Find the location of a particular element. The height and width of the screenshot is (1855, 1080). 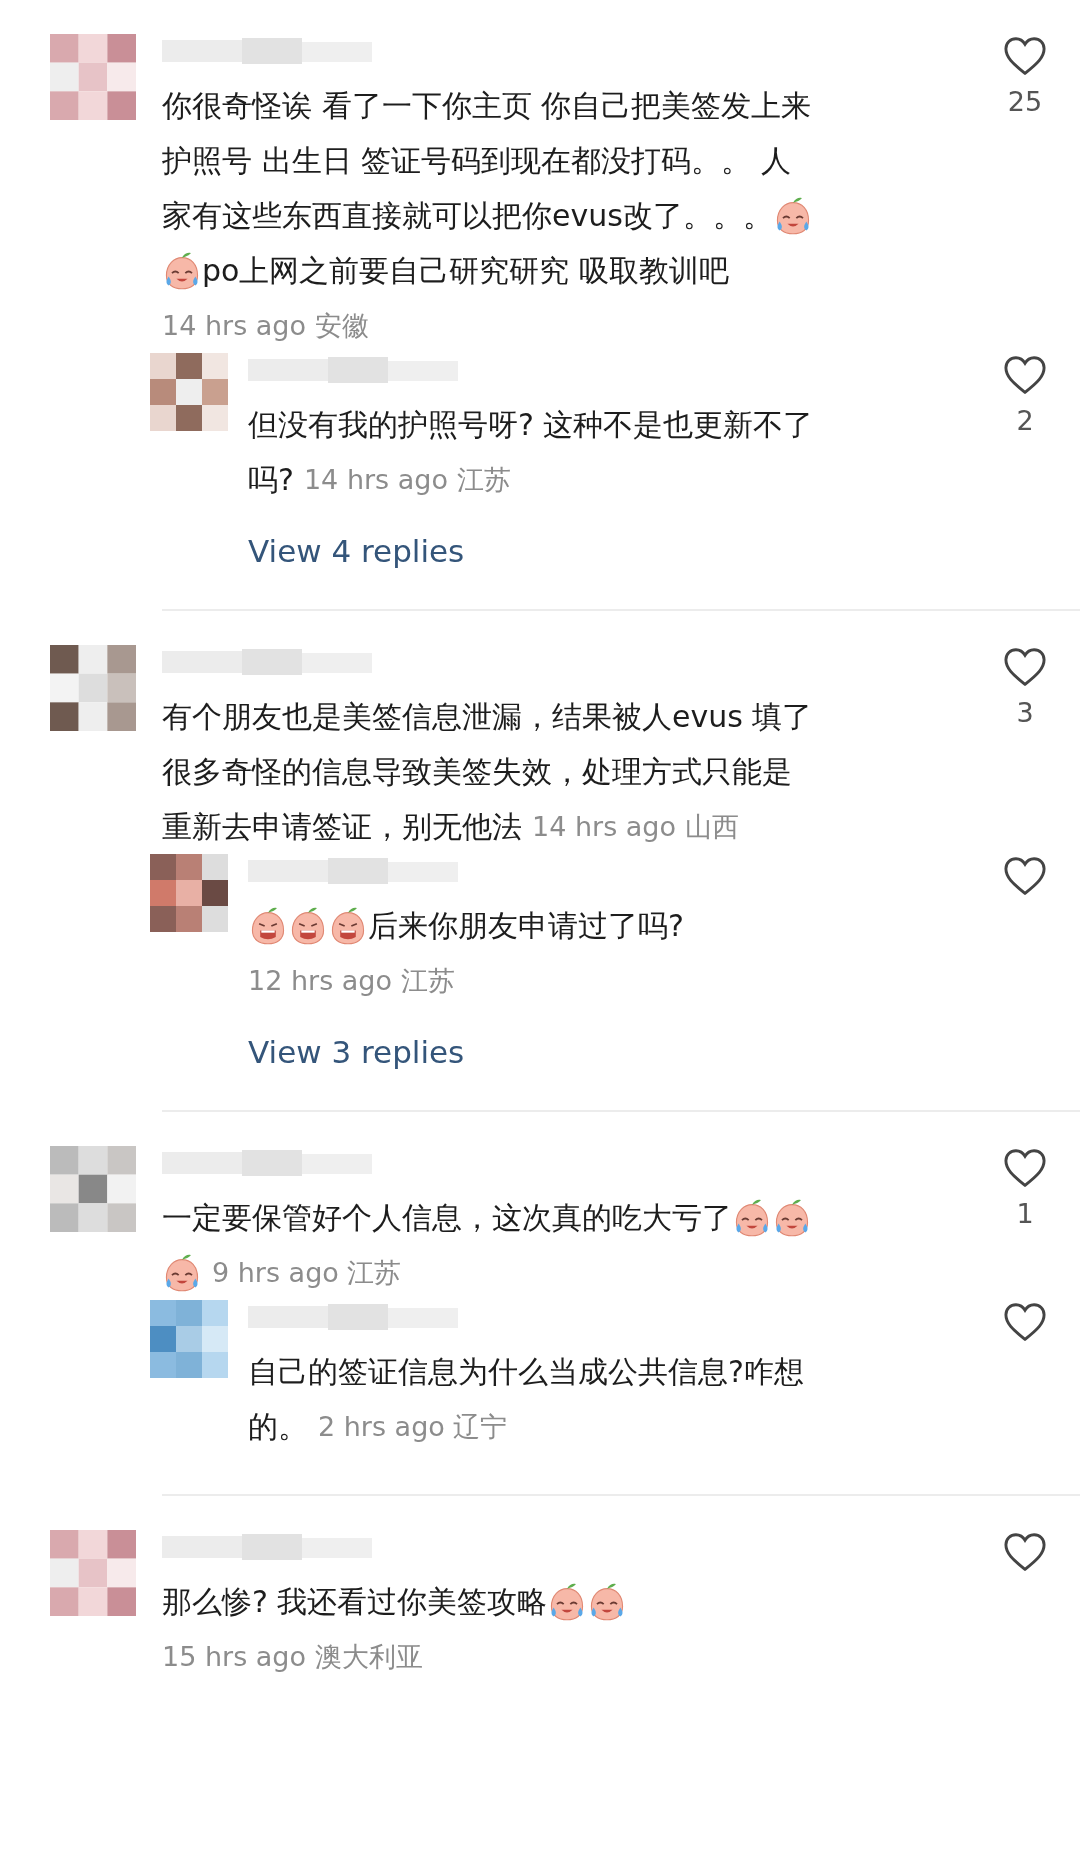

comment-text: po上网之前要自己研究研究 吸取教训吧 is located at coordinates (465, 271).